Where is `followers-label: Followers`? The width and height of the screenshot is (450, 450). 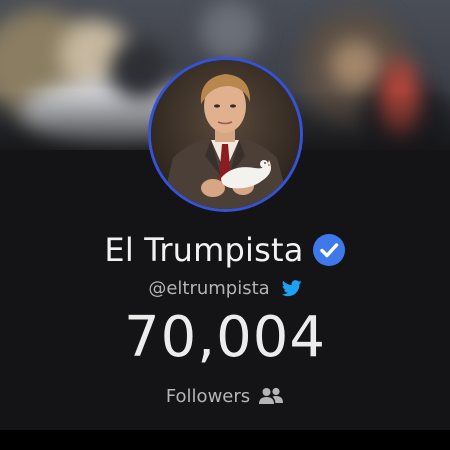
followers-label: Followers is located at coordinates (208, 396).